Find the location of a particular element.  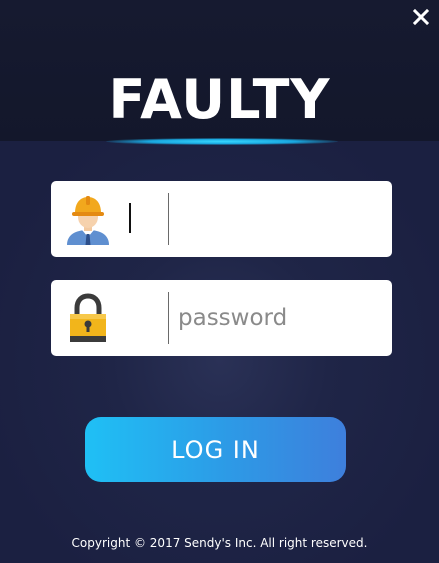

password-input is located at coordinates (278, 318).